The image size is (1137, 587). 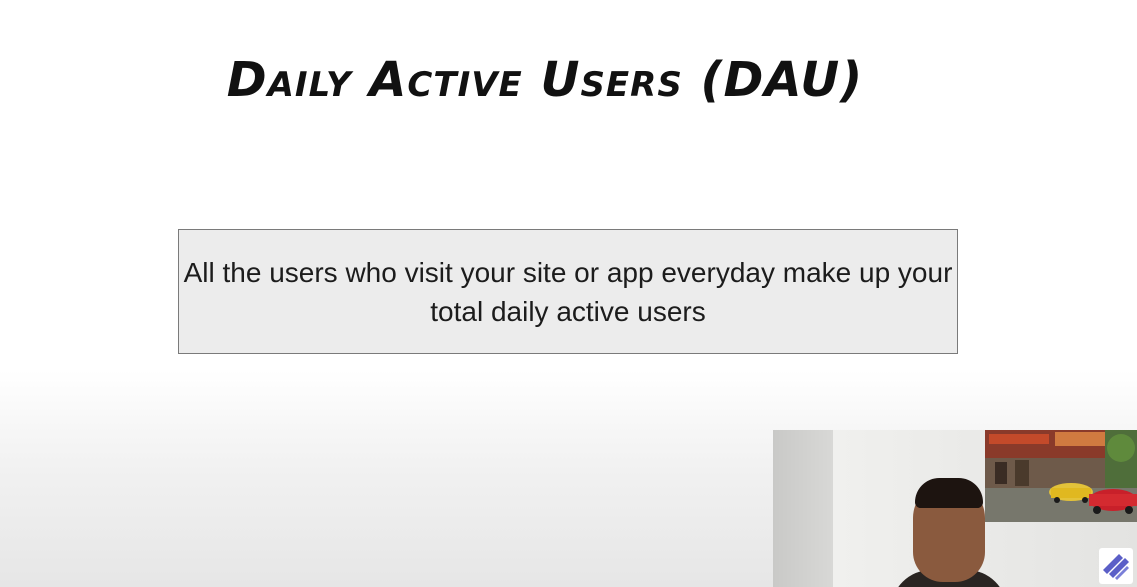 I want to click on channel-logo-stripes, so click(x=1116, y=567).